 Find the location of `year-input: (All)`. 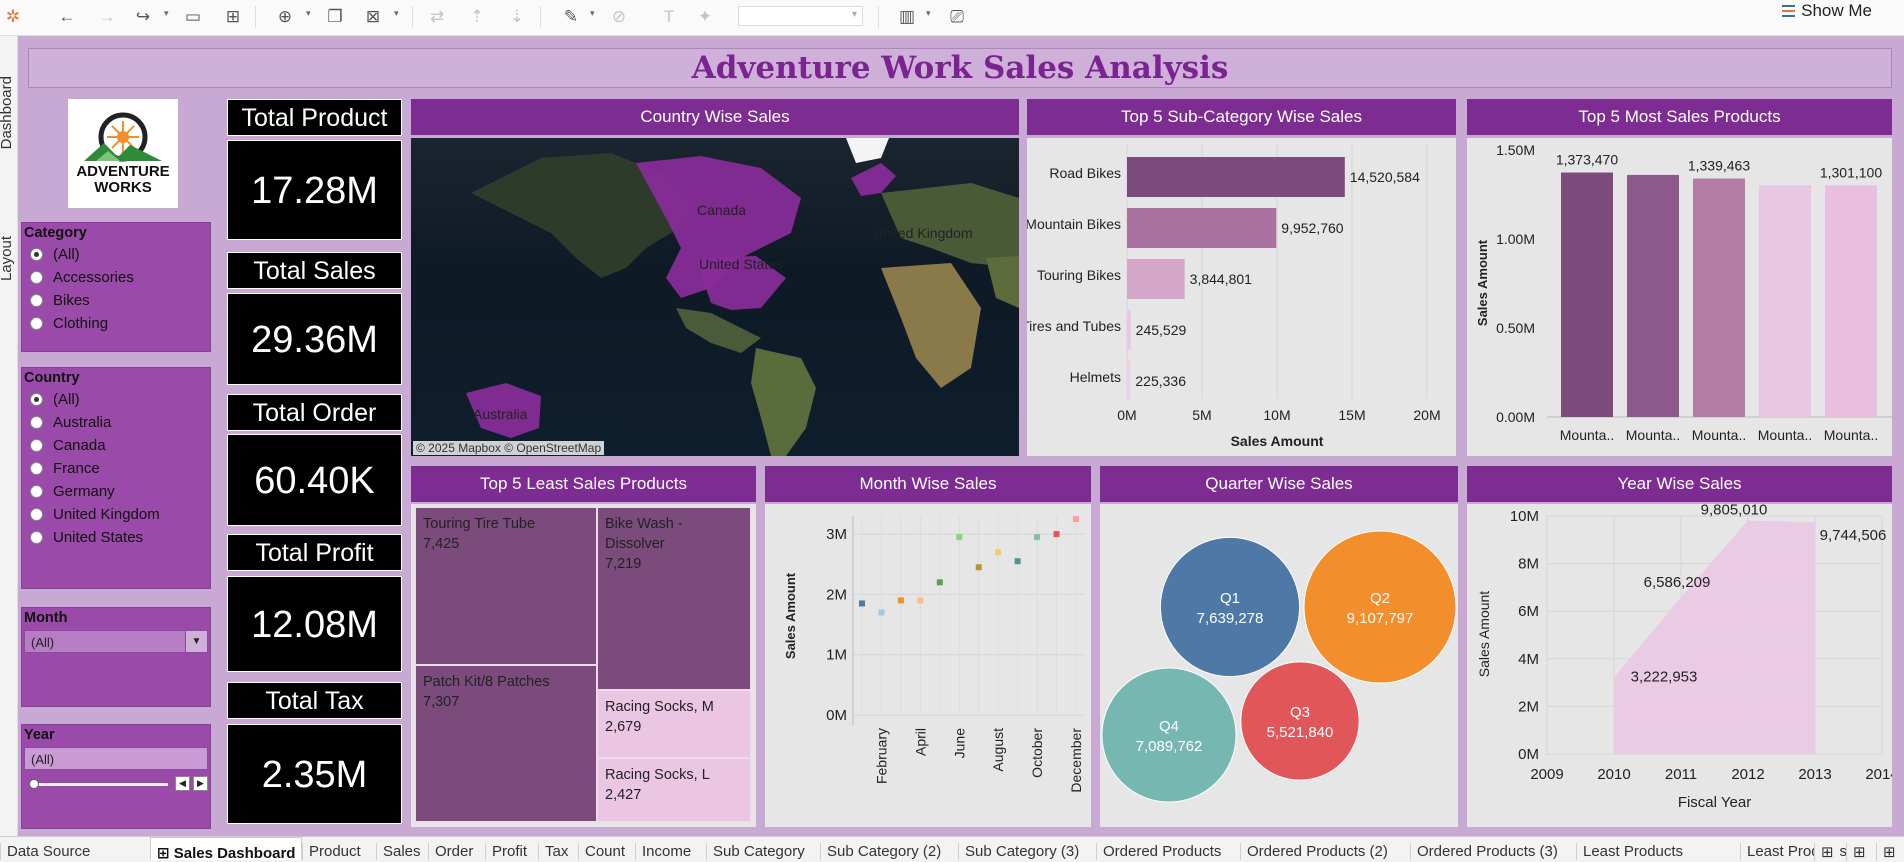

year-input: (All) is located at coordinates (116, 758).